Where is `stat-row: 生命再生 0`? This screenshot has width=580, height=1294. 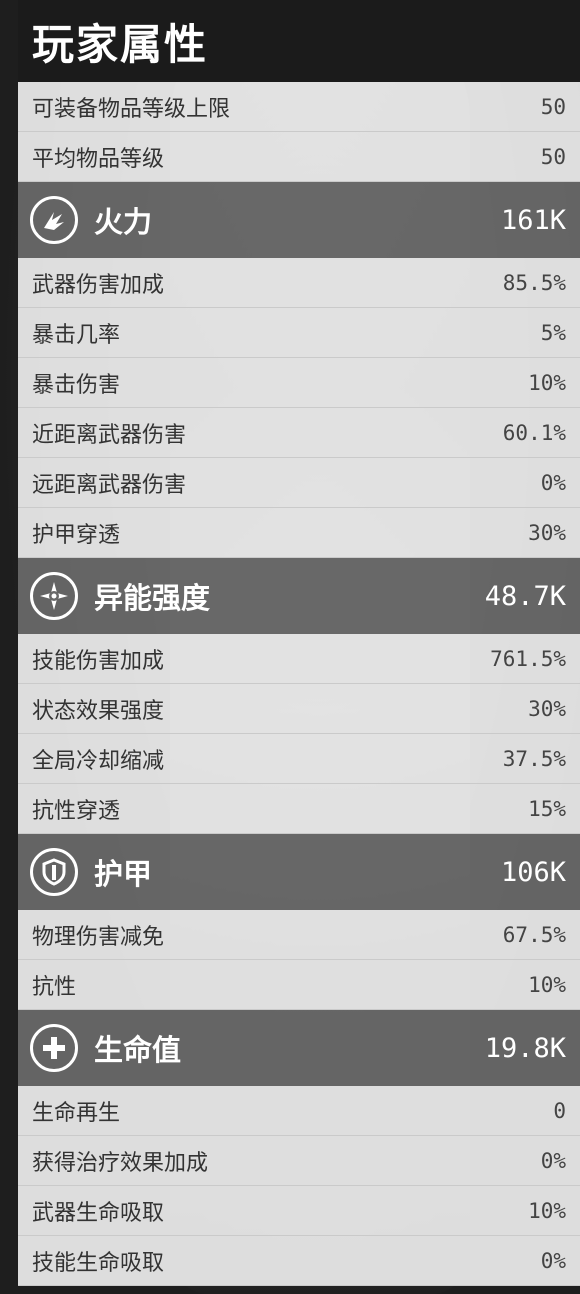
stat-row: 生命再生 0 is located at coordinates (299, 1111).